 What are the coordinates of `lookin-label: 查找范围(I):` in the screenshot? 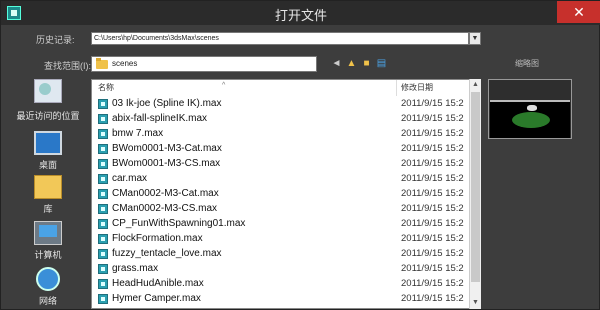 It's located at (67, 66).